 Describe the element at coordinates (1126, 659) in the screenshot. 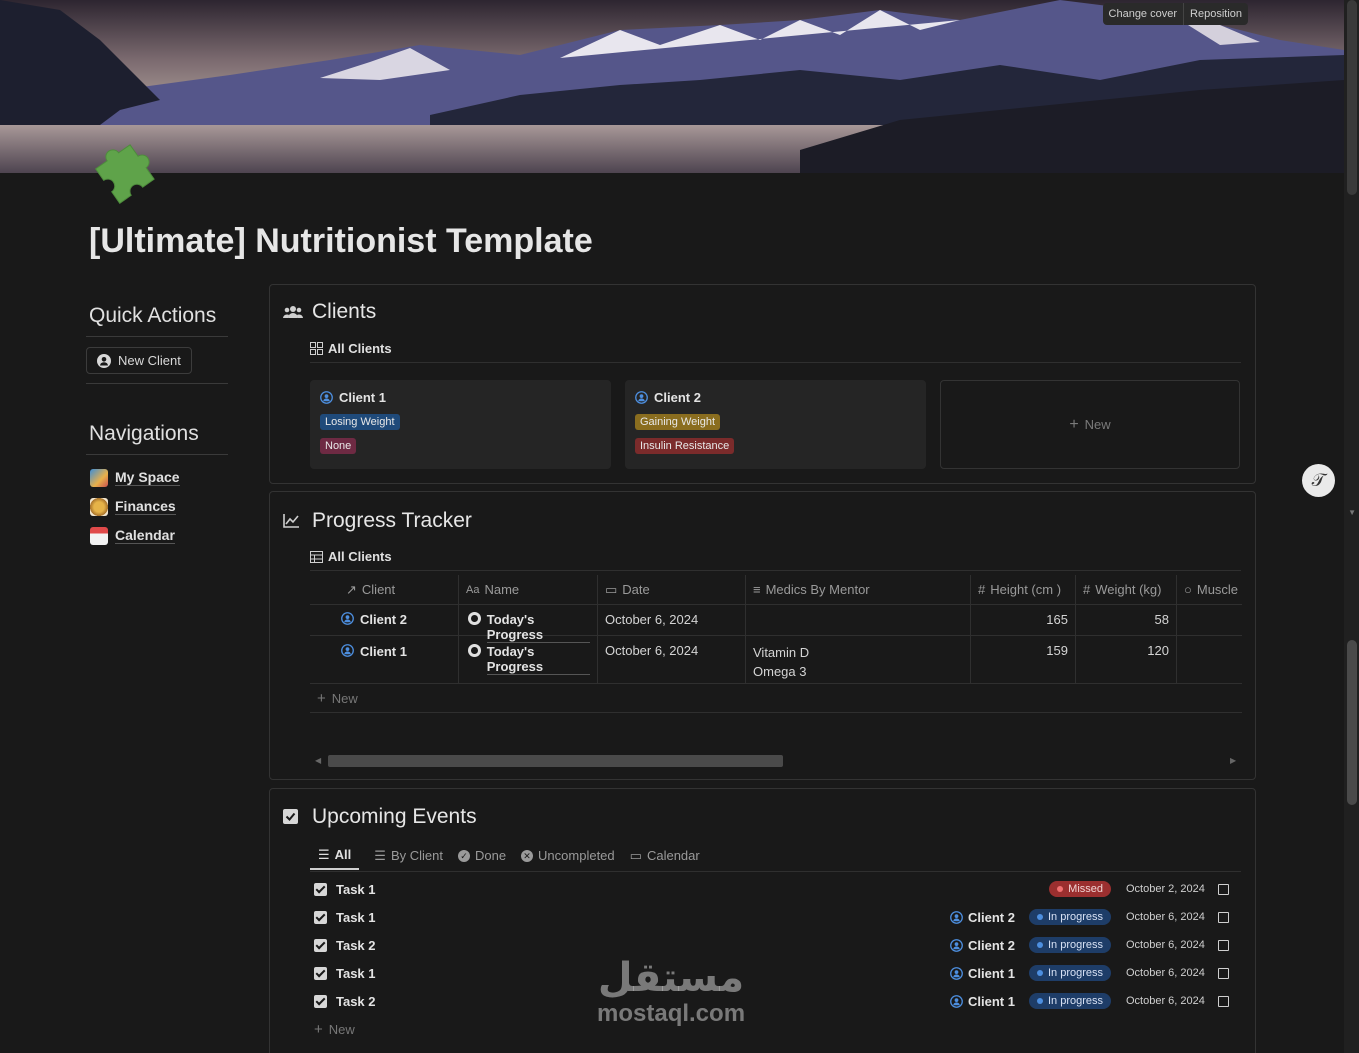

I see `weight-cell: 120` at that location.